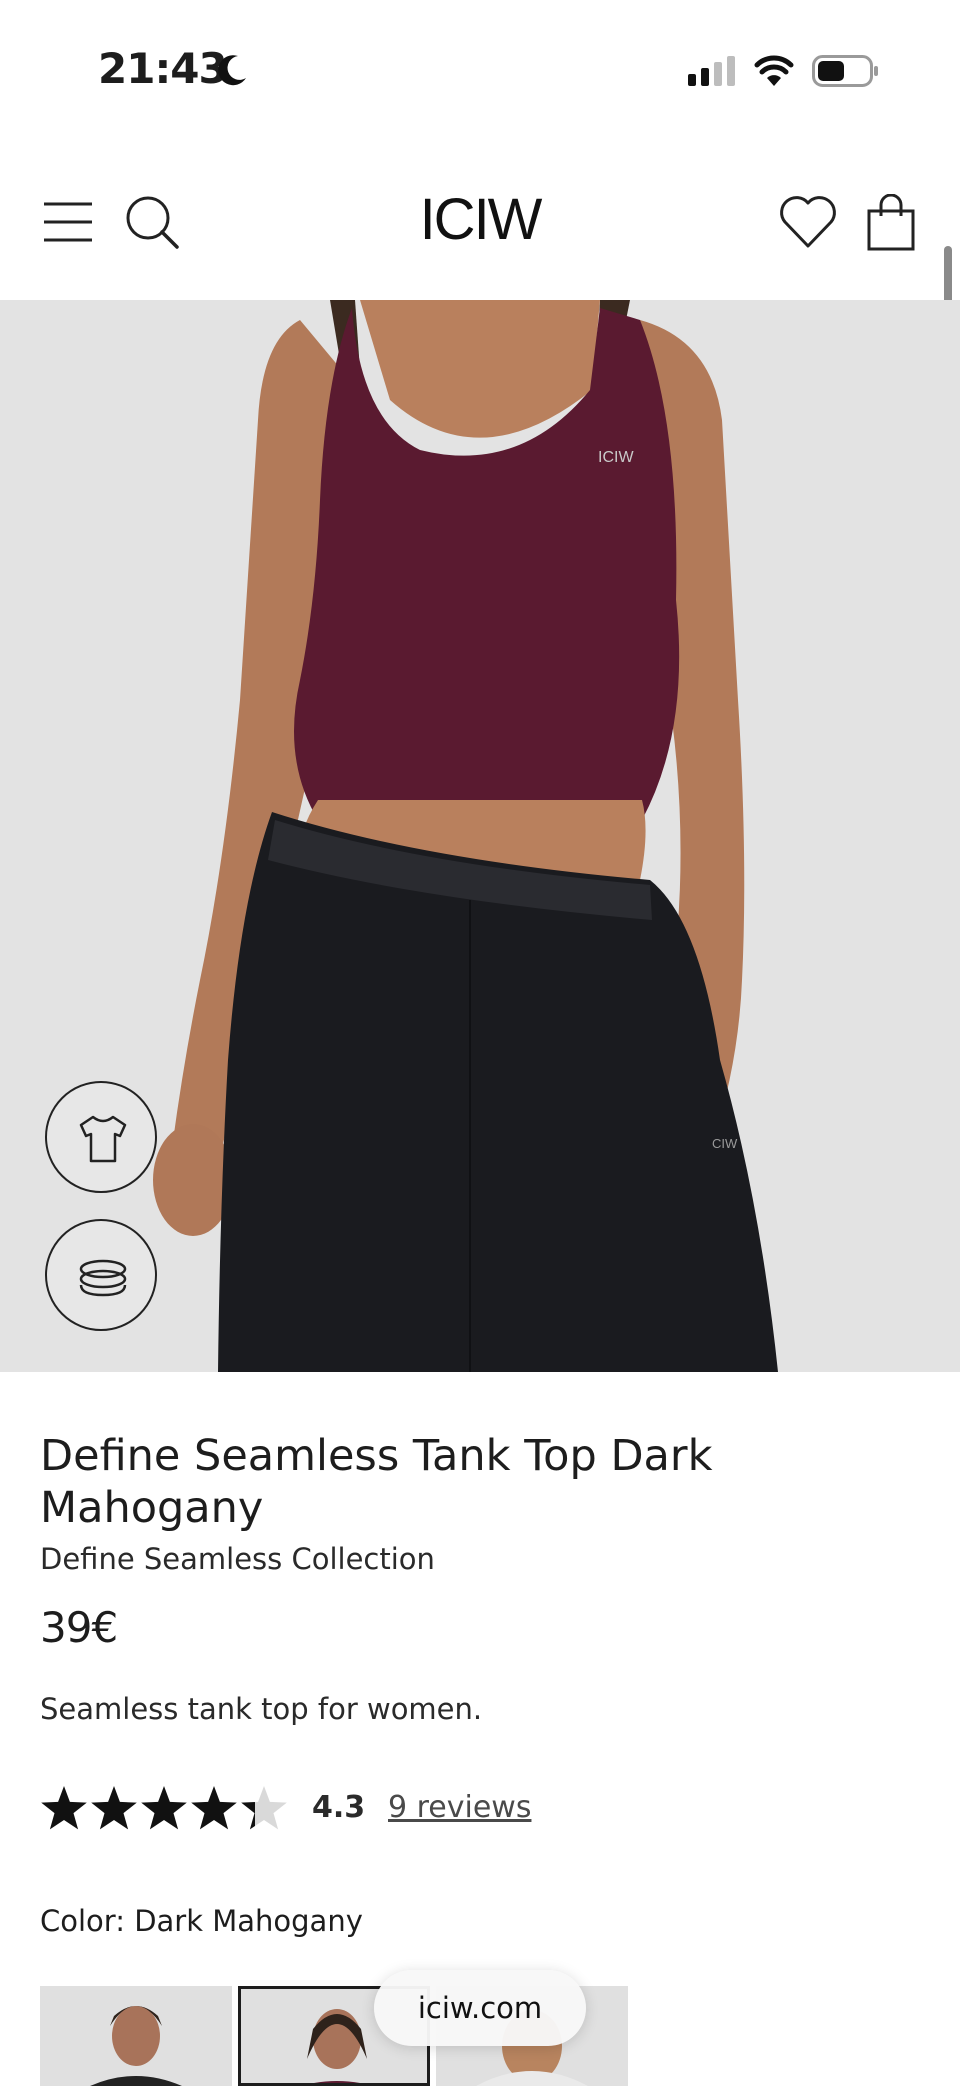  I want to click on status-time: 21:43, so click(163, 68).